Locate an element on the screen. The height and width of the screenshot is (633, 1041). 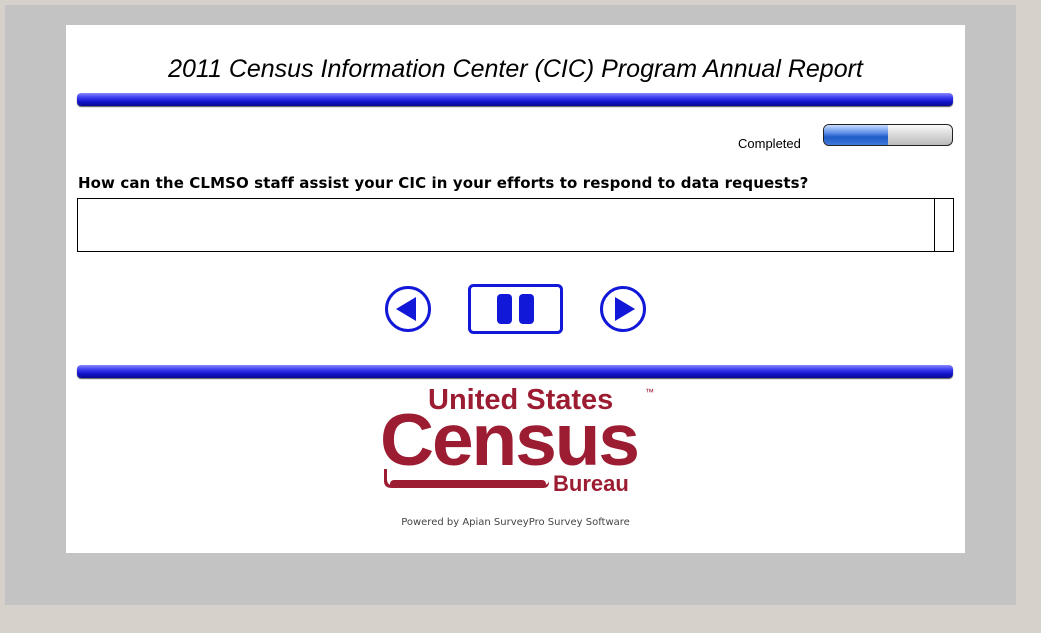
next-button is located at coordinates (623, 309).